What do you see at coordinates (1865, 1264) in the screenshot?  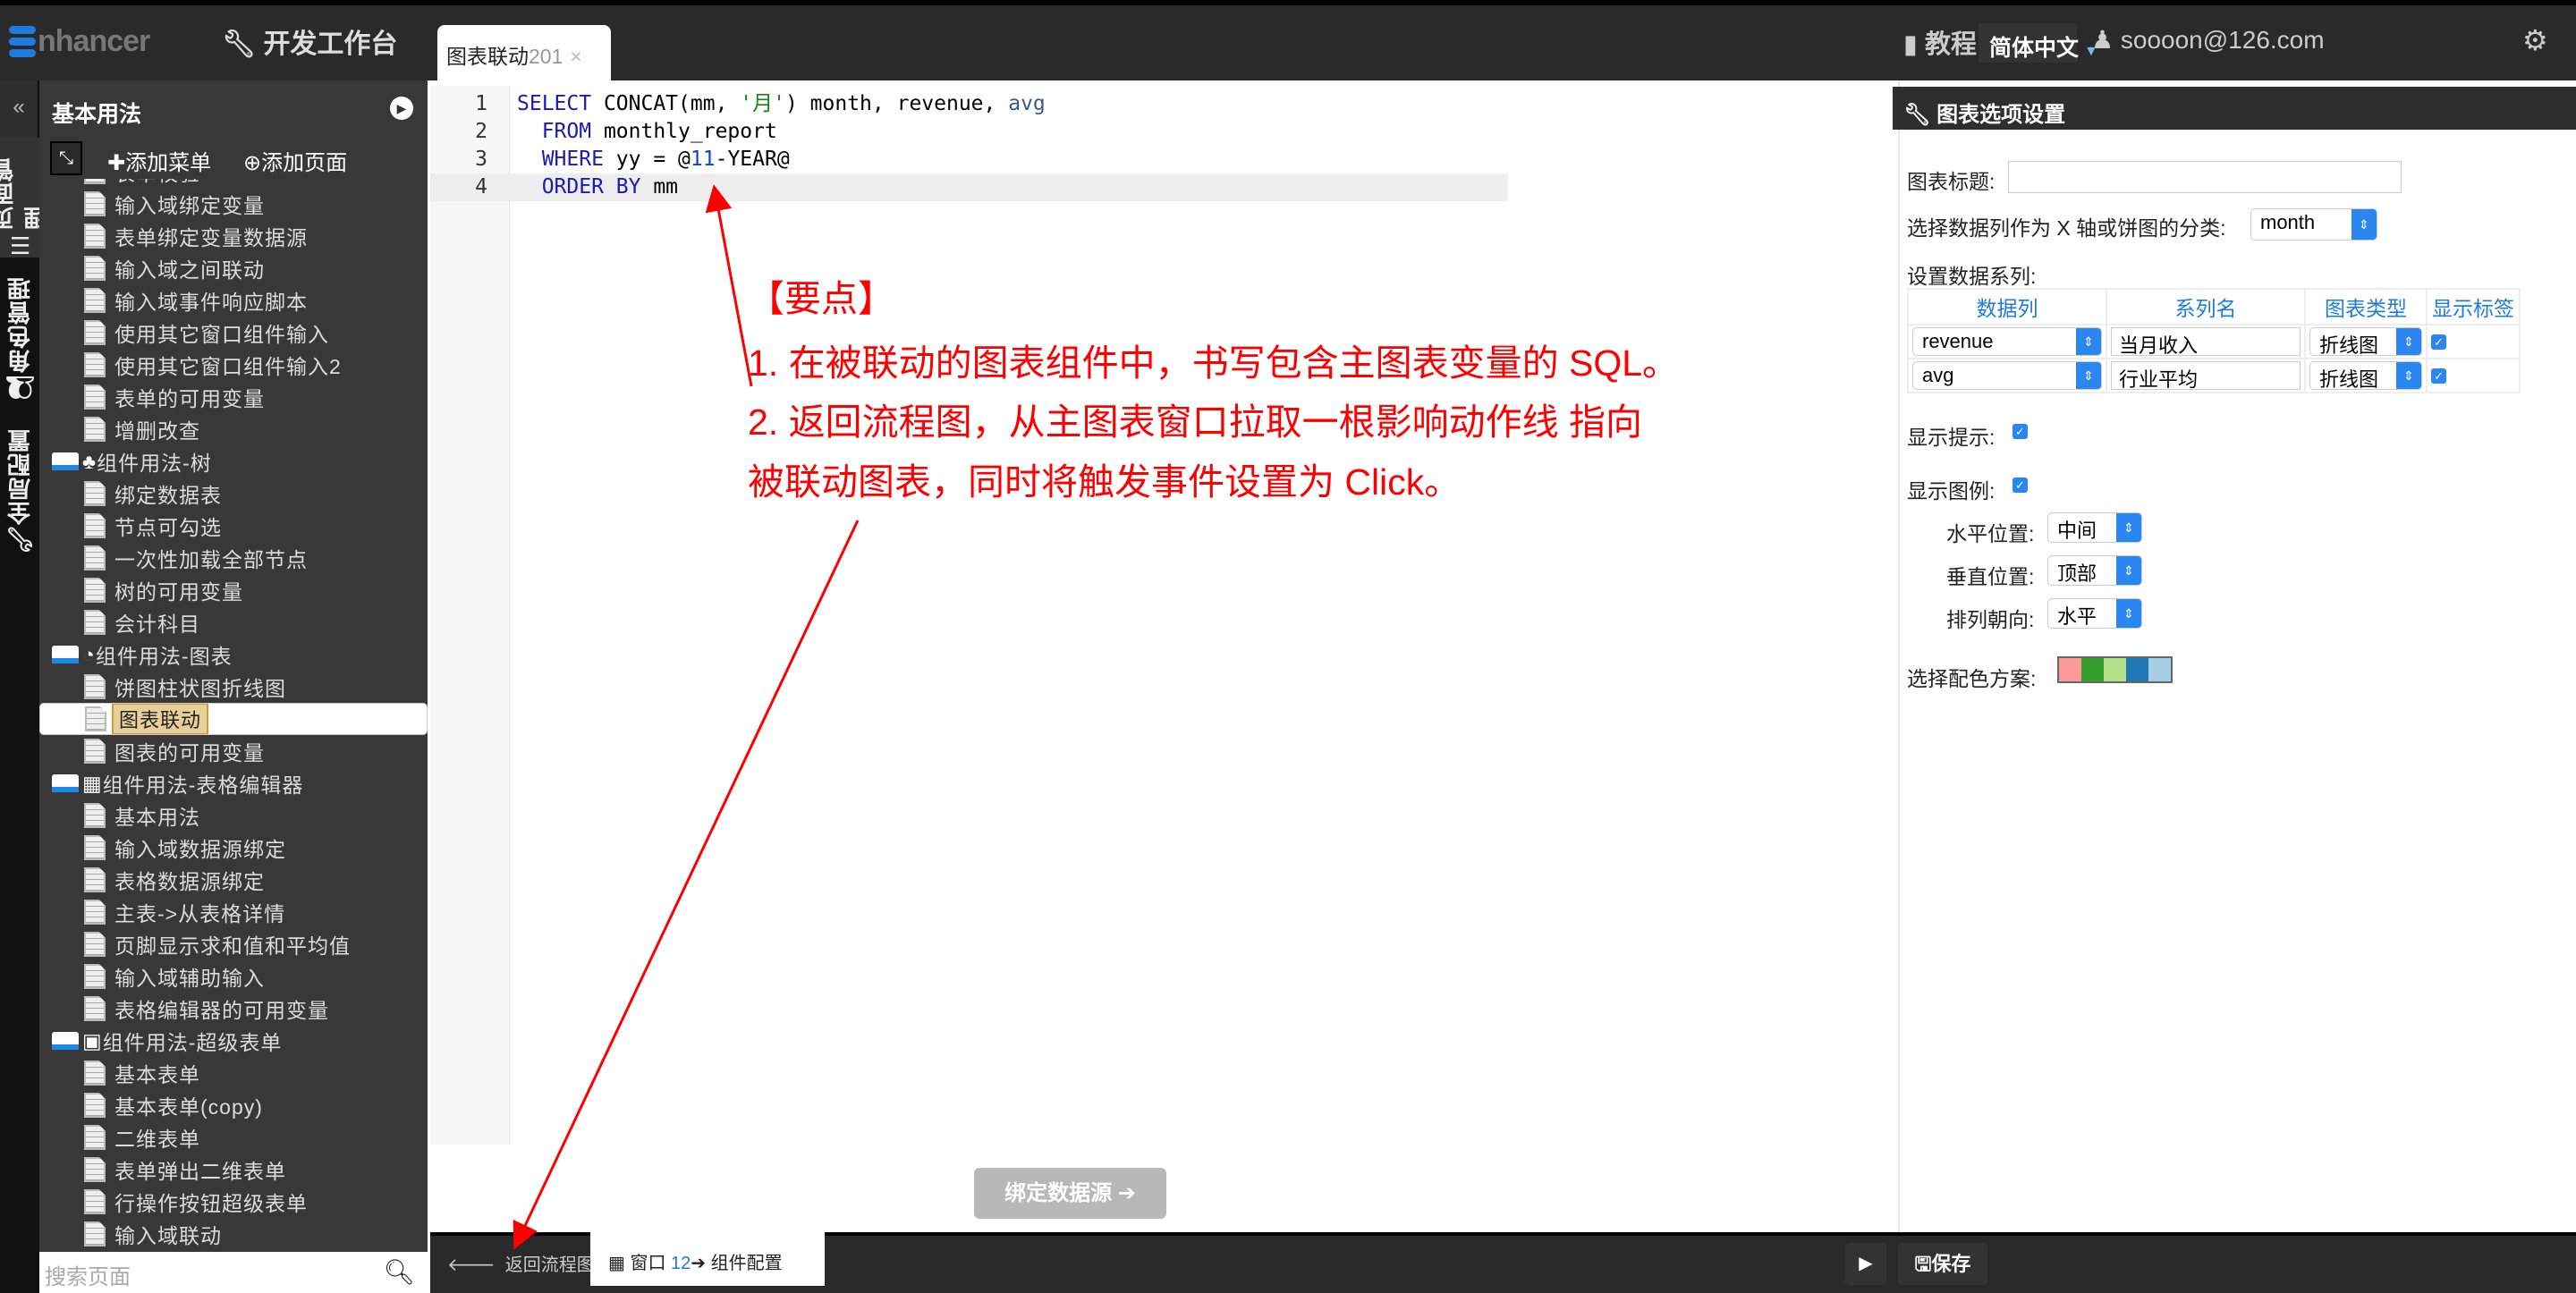 I see `run-button: ▶` at bounding box center [1865, 1264].